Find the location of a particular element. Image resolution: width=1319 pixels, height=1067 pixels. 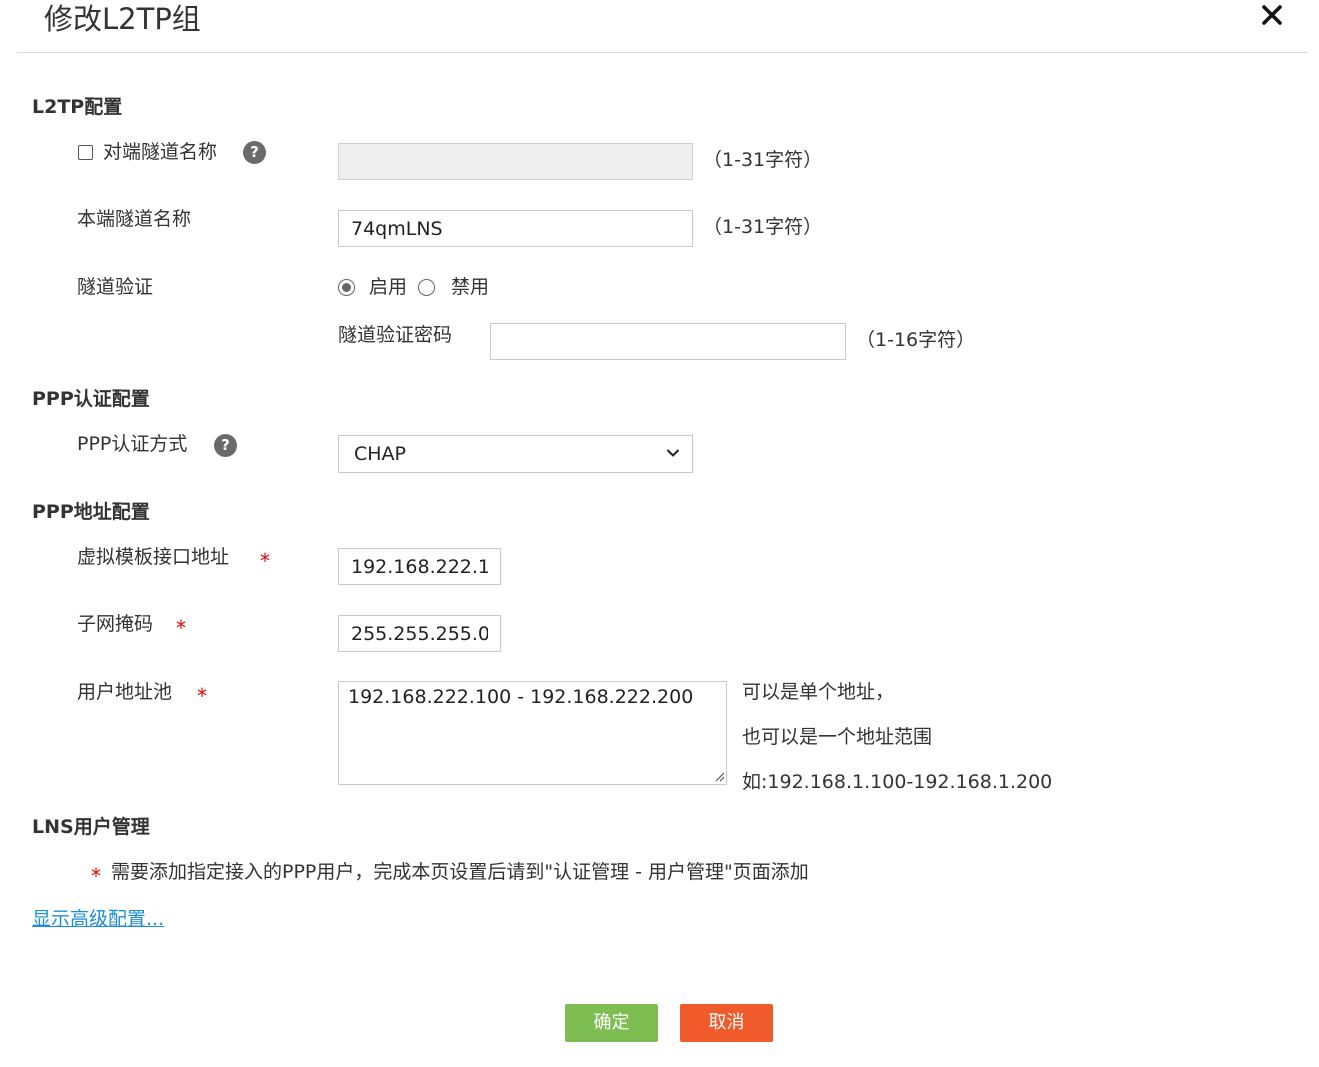

vt-address-input is located at coordinates (419, 566).